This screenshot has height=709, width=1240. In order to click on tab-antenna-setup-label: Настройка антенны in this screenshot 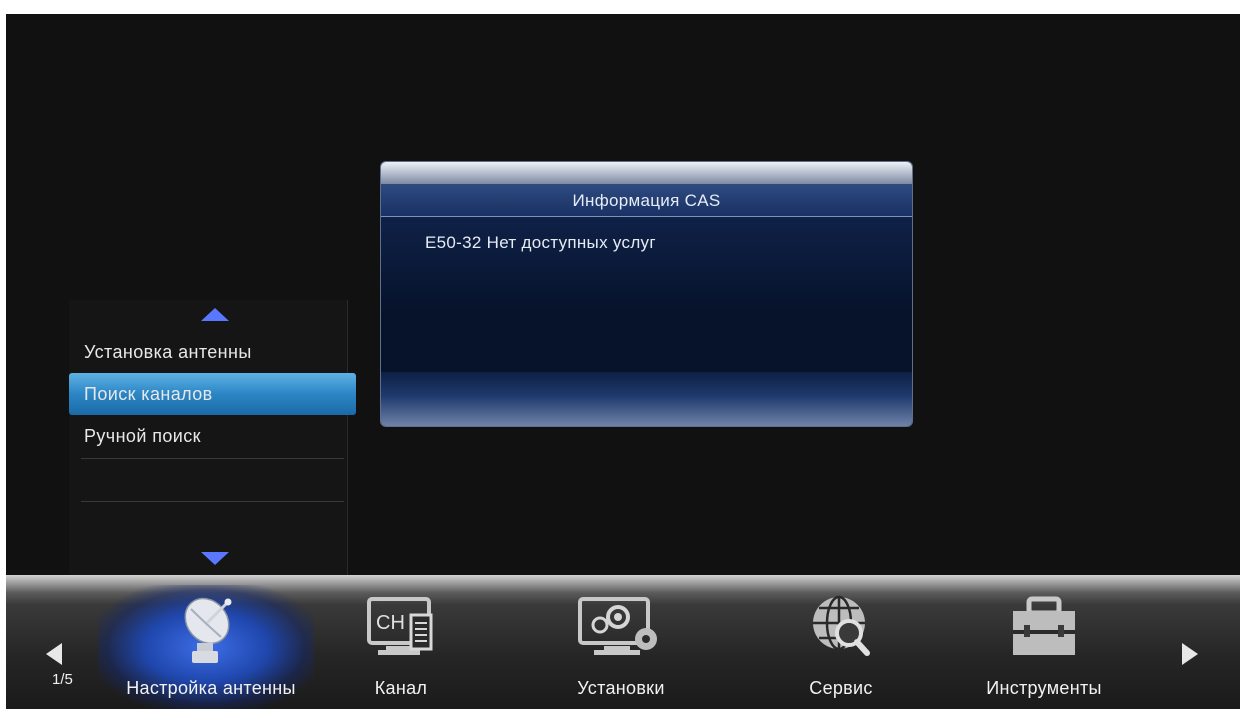, I will do `click(211, 688)`.